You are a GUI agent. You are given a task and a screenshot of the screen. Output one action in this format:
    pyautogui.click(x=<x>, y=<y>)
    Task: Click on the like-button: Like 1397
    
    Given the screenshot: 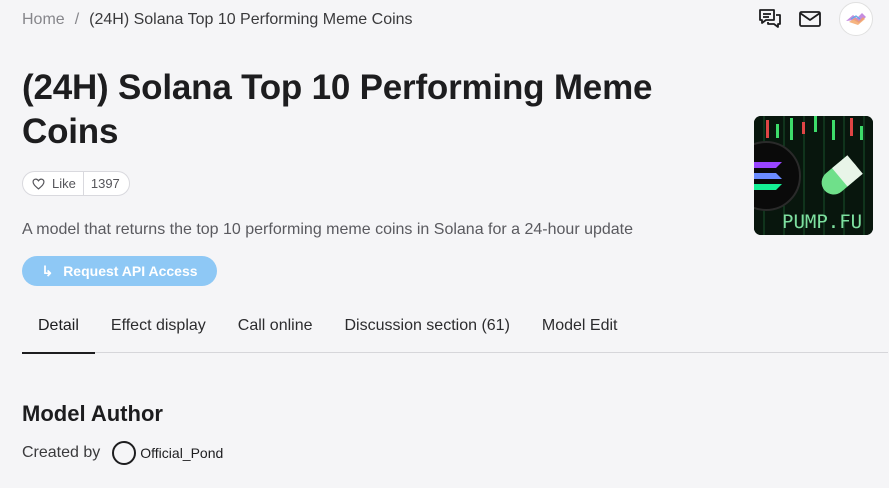 What is the action you would take?
    pyautogui.click(x=76, y=183)
    